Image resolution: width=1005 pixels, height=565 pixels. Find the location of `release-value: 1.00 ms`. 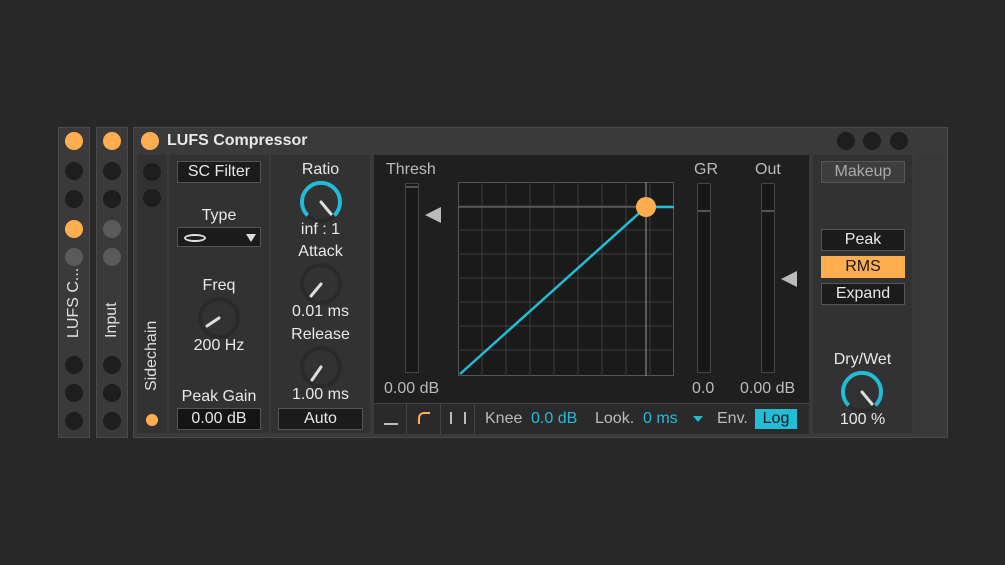

release-value: 1.00 ms is located at coordinates (320, 394).